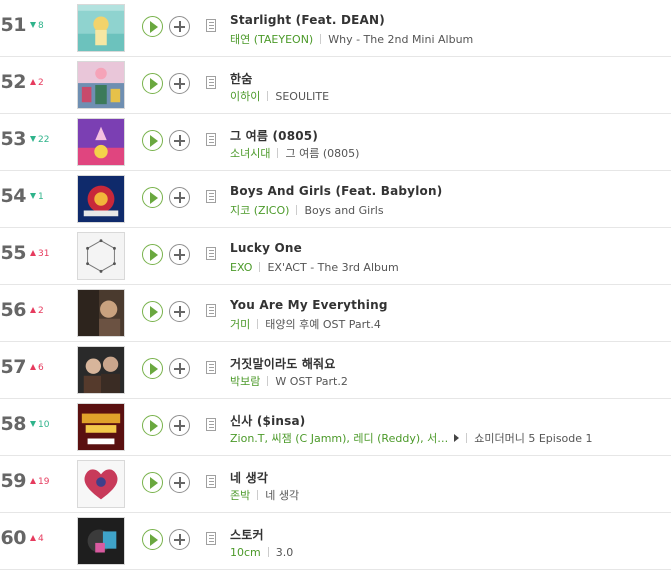 The image size is (671, 573). I want to click on song-meta: 태연 (TAEYEON) Why - The 2nd Mini Album, so click(351, 40).